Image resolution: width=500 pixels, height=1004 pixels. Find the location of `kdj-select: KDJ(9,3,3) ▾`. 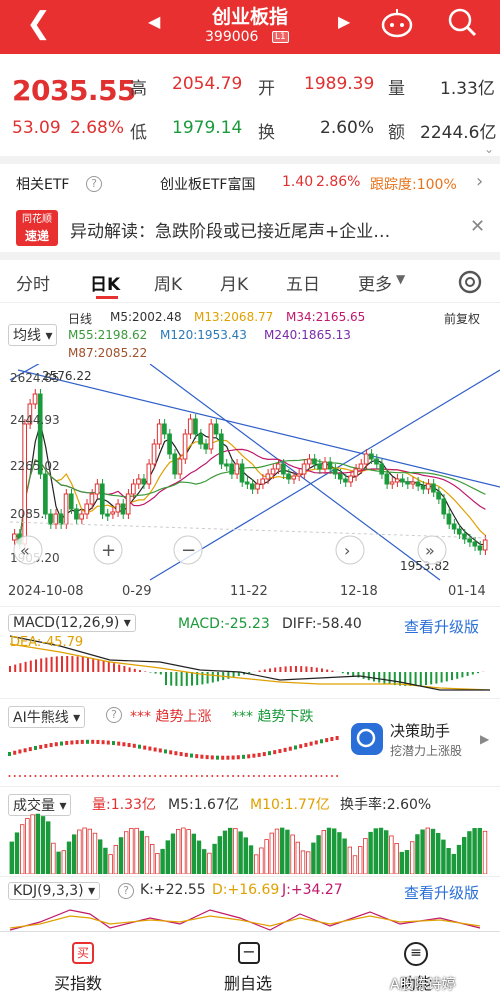

kdj-select: KDJ(9,3,3) ▾ is located at coordinates (54, 891).